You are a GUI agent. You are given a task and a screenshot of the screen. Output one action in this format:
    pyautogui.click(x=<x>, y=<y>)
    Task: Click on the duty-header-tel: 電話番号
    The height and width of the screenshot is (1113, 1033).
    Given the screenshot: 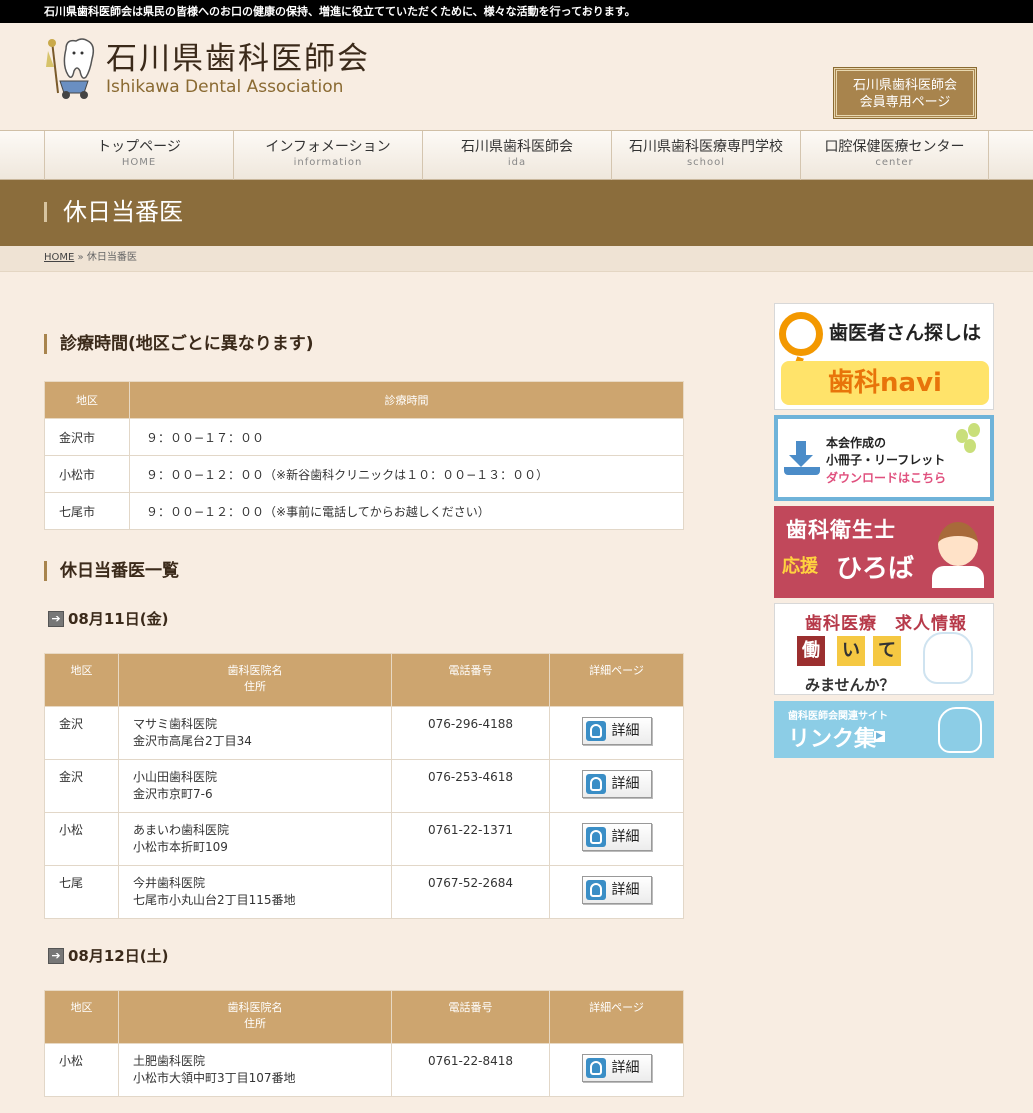 What is the action you would take?
    pyautogui.click(x=470, y=680)
    